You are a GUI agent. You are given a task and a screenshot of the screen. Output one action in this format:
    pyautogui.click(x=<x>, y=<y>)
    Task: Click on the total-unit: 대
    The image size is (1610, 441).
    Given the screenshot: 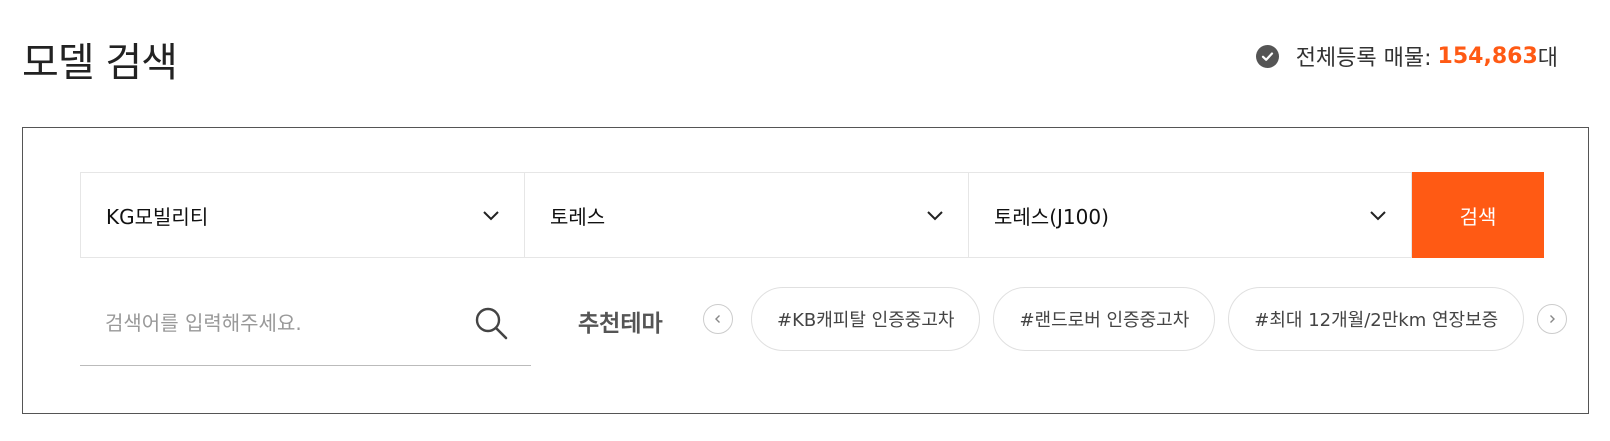 What is the action you would take?
    pyautogui.click(x=1547, y=58)
    